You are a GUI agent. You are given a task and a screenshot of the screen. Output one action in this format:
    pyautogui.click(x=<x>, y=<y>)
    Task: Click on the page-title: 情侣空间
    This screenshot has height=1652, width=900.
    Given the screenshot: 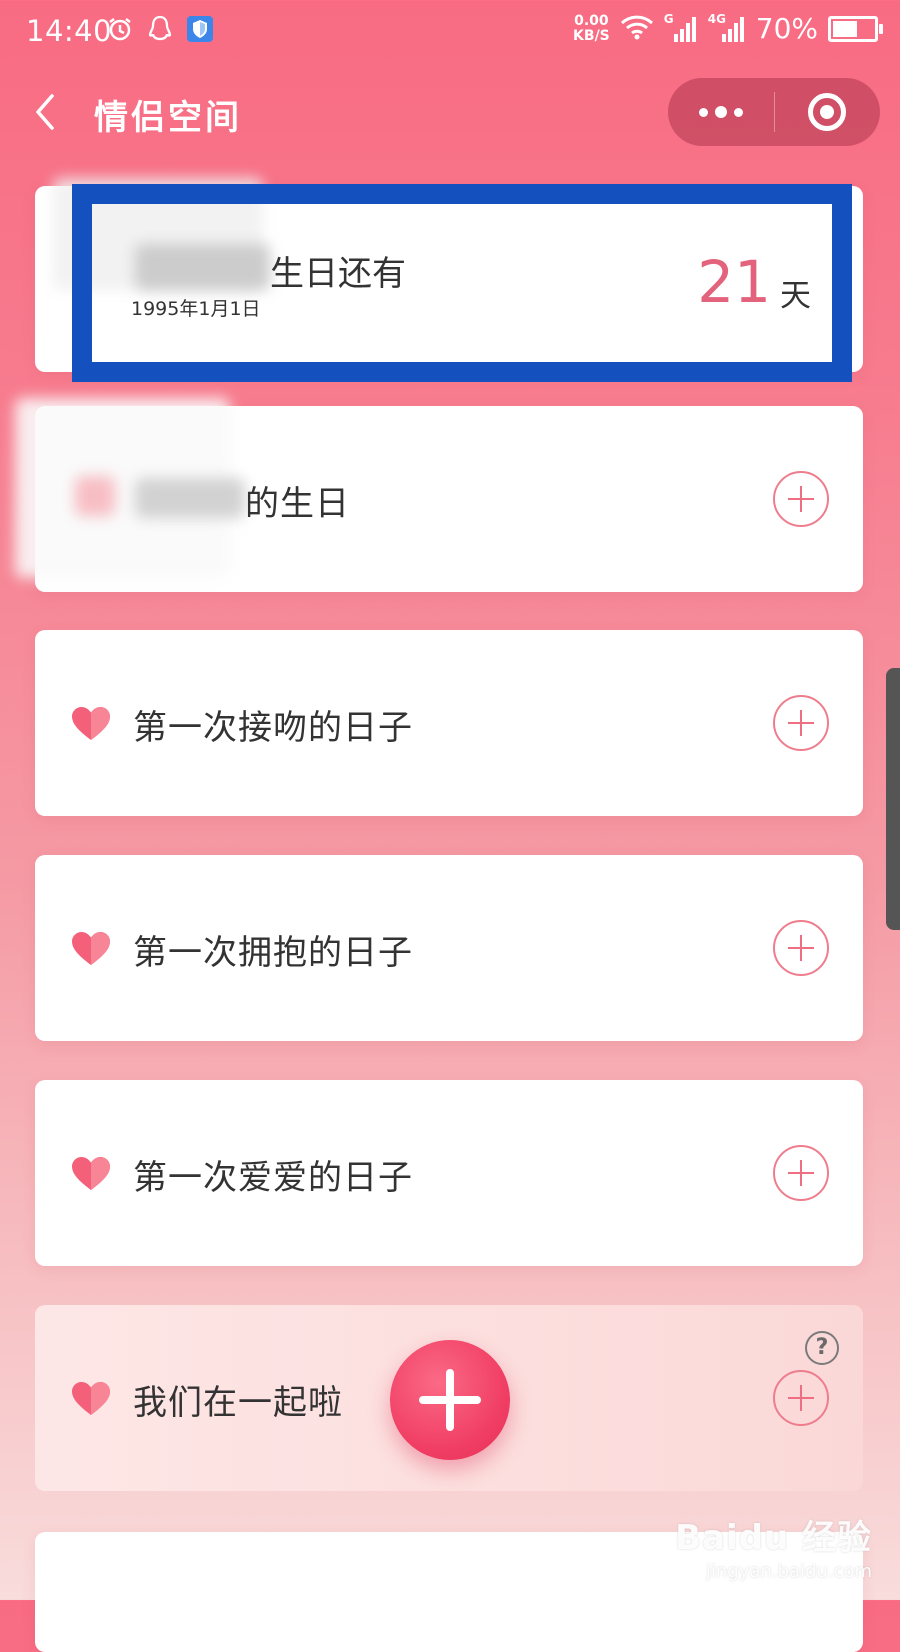 What is the action you would take?
    pyautogui.click(x=168, y=118)
    